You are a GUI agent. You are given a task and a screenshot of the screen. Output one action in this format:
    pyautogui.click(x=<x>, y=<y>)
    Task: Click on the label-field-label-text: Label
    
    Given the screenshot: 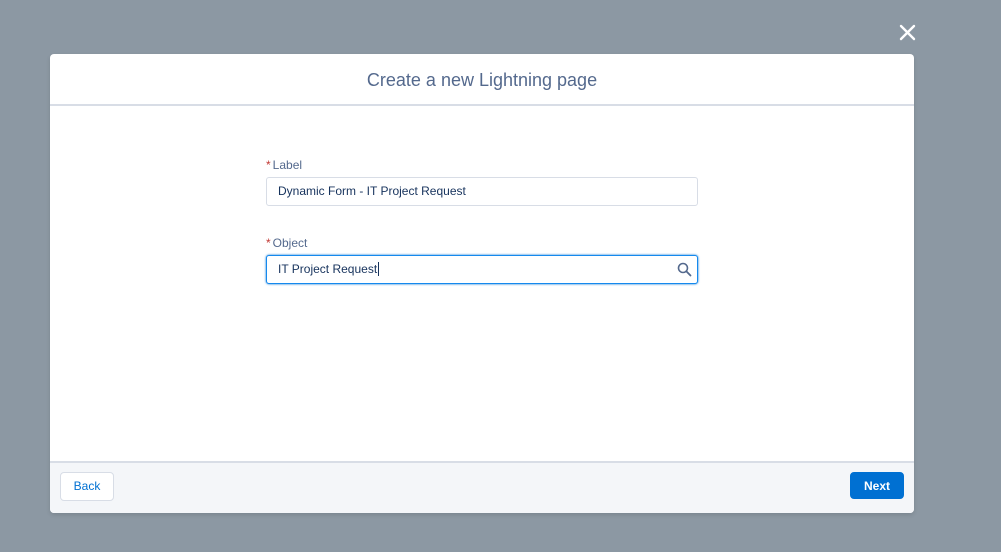 What is the action you would take?
    pyautogui.click(x=287, y=165)
    